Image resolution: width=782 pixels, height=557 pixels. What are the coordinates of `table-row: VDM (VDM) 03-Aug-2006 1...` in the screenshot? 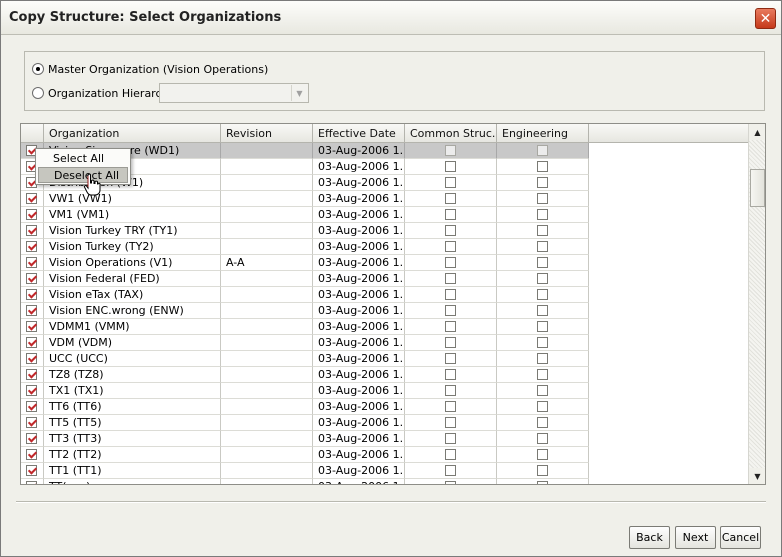 It's located at (305, 343).